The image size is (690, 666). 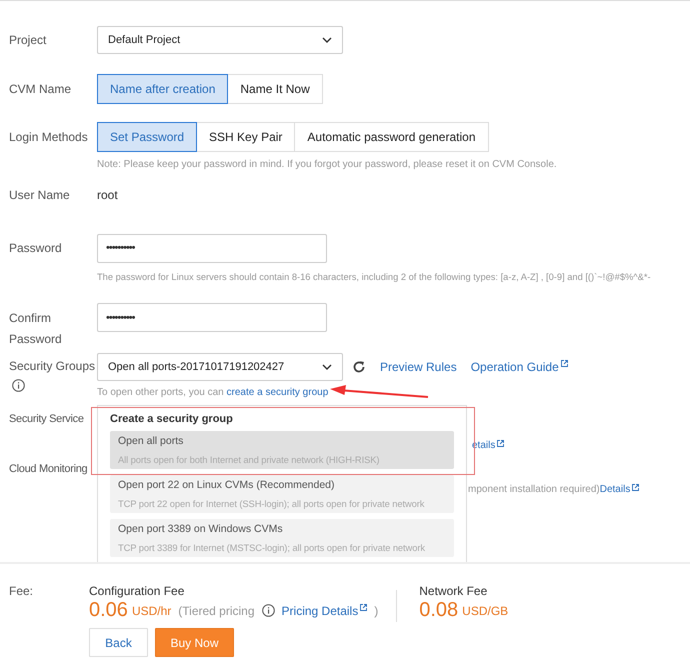 What do you see at coordinates (172, 419) in the screenshot?
I see `dropdown-title: Create a security group` at bounding box center [172, 419].